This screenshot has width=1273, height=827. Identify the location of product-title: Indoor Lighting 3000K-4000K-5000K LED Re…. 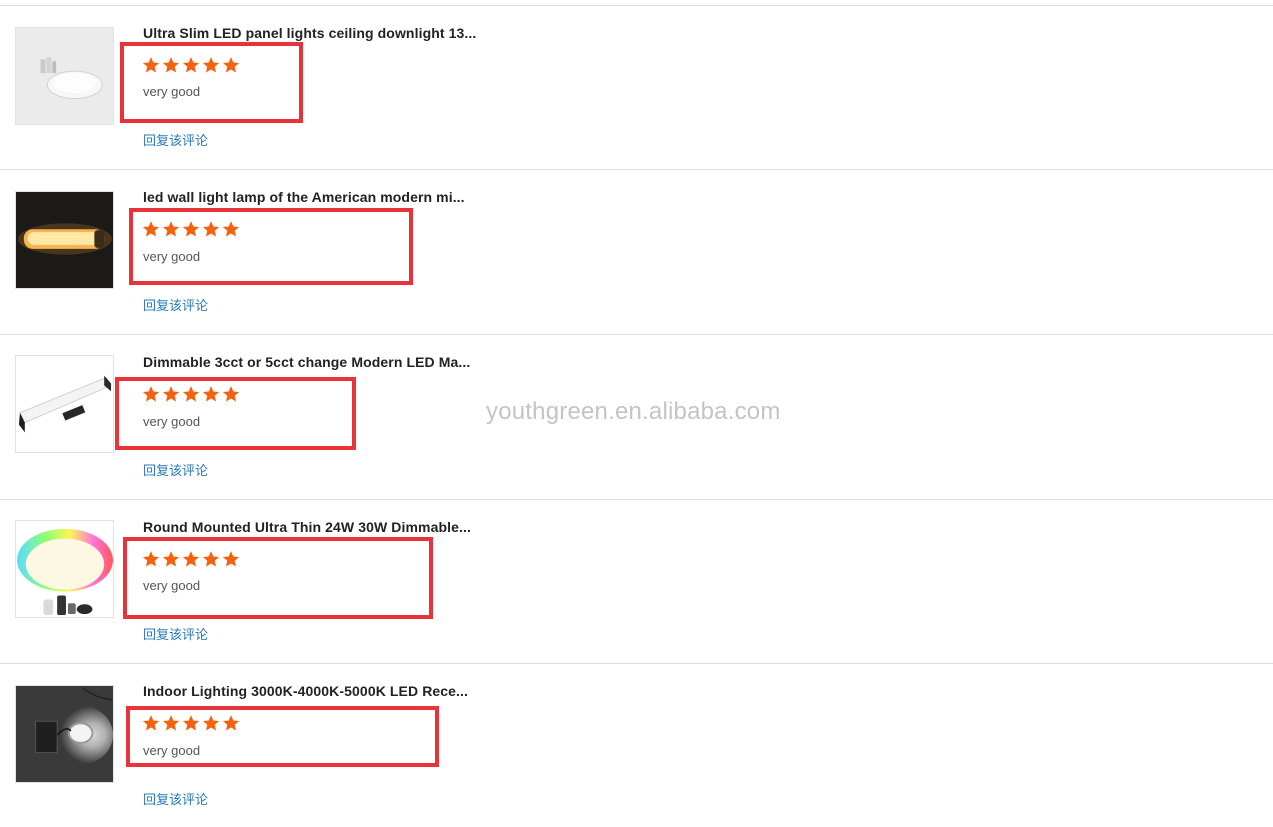
(315, 691).